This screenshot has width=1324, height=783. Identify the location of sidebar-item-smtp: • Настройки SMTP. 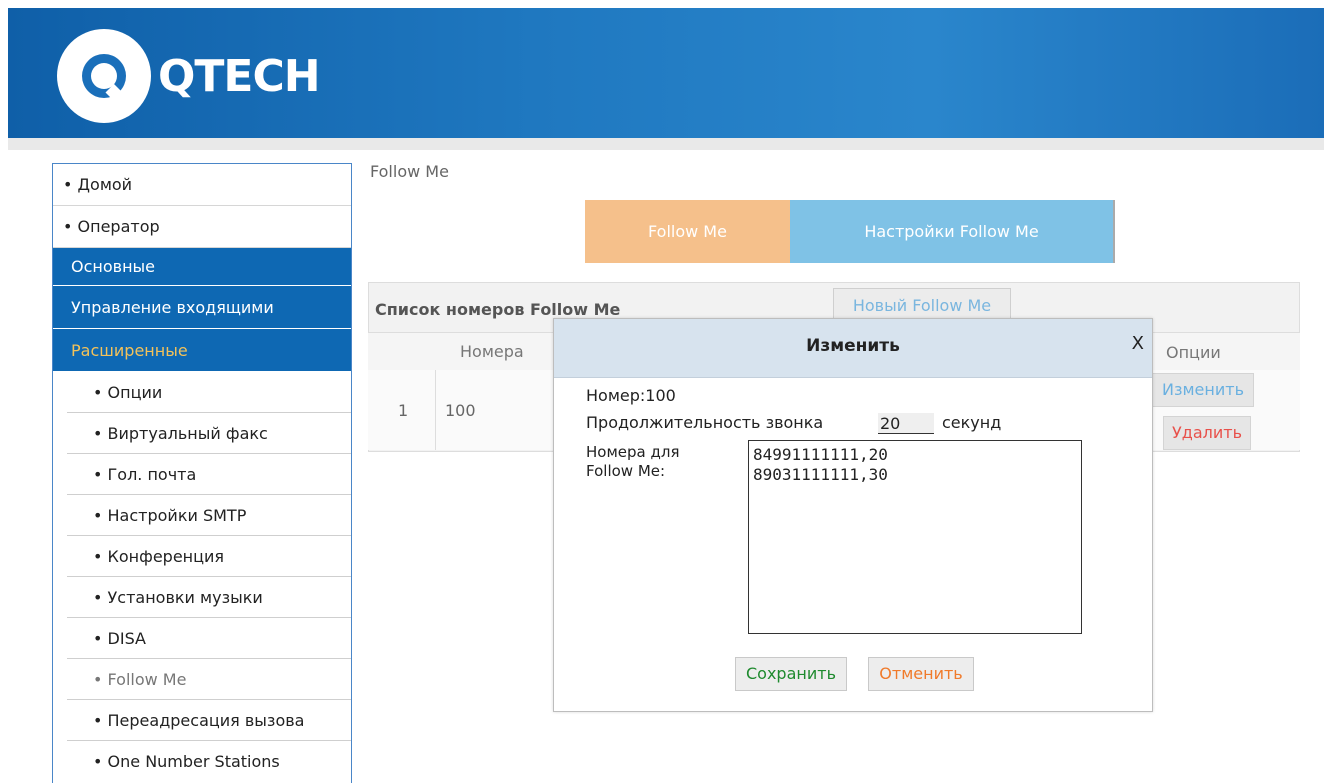
(209, 515).